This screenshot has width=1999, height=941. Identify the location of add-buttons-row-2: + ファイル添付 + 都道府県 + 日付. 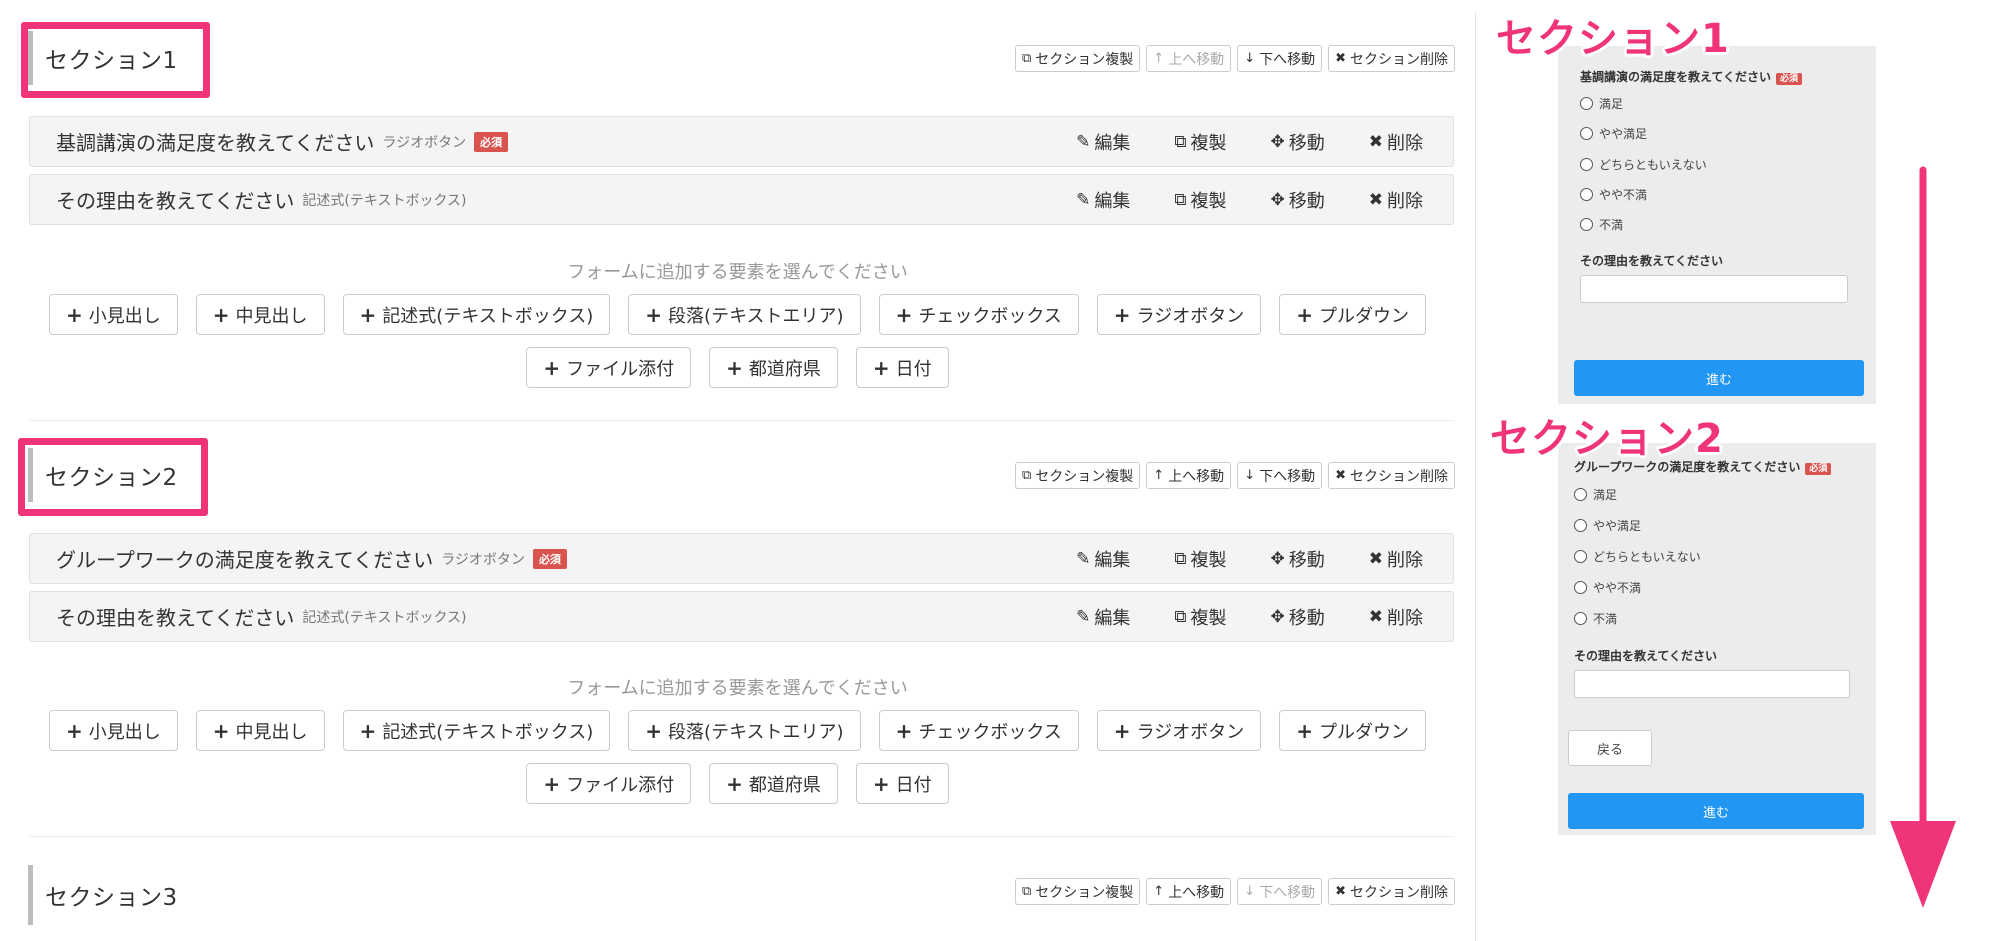
(737, 367).